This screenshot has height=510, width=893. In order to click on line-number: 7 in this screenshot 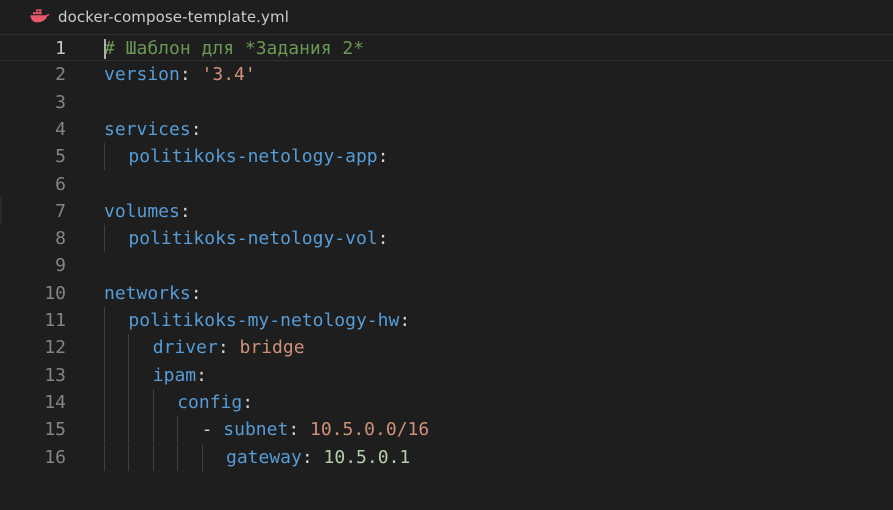, I will do `click(60, 211)`.